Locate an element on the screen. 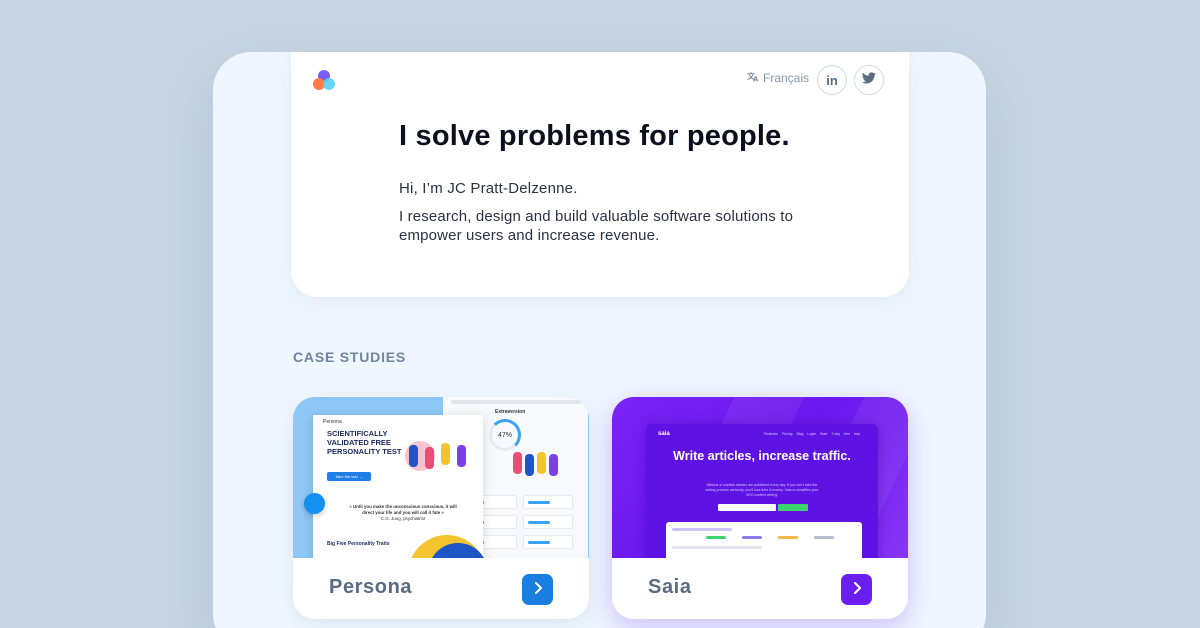  twitter-icon is located at coordinates (869, 80).